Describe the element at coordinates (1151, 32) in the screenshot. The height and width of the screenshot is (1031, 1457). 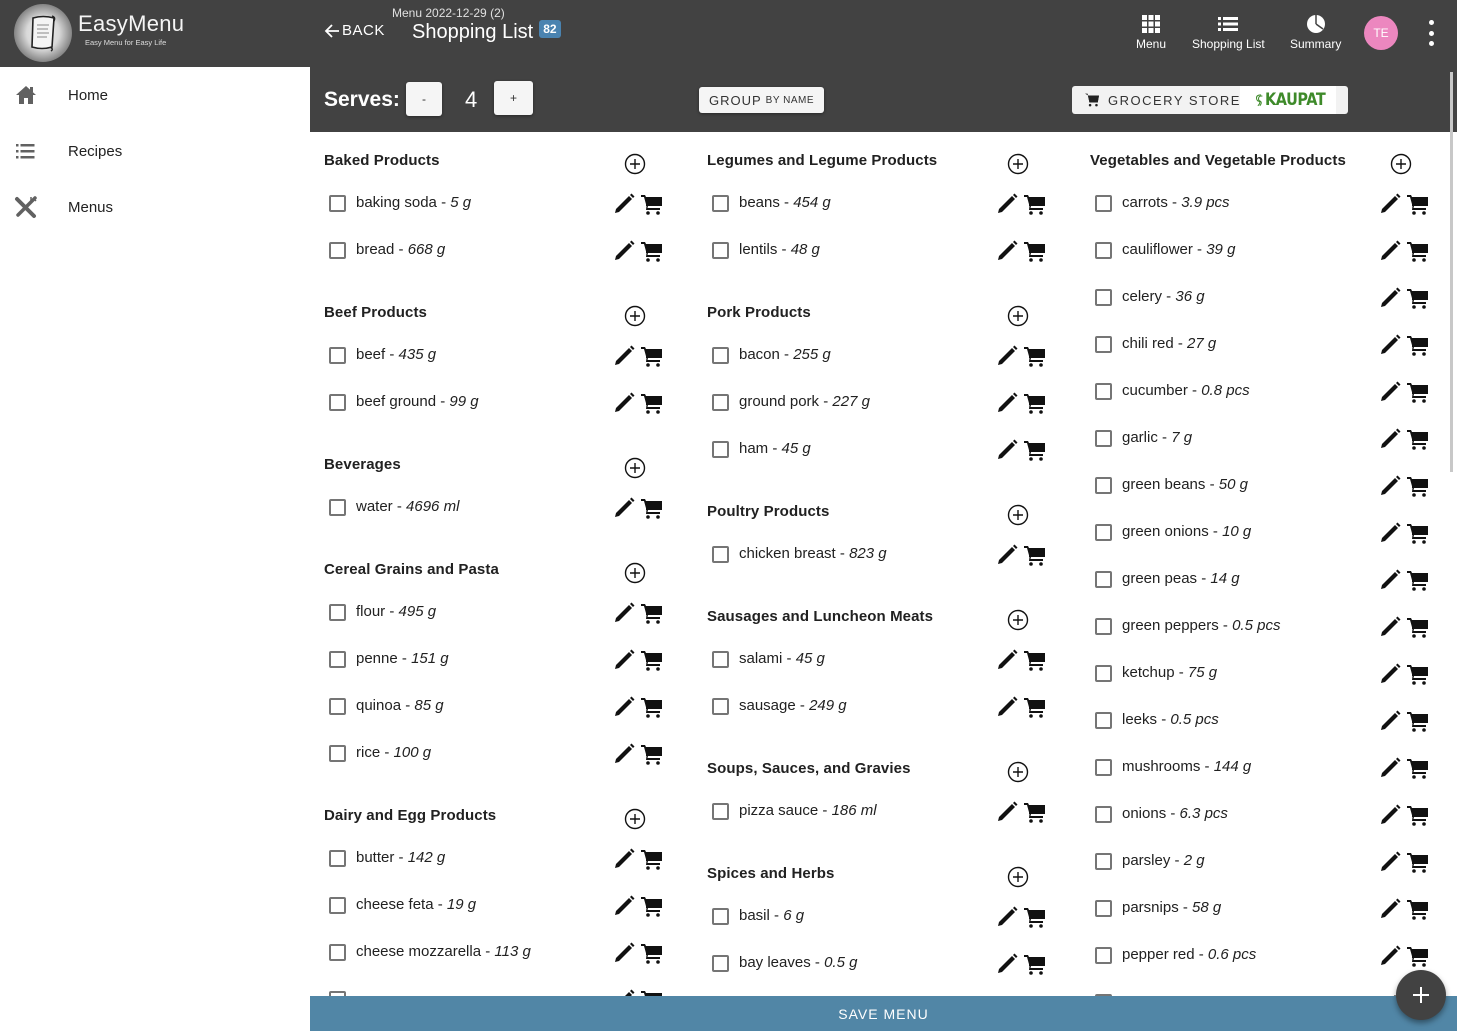
I see `nav-menu-button: Menu` at that location.